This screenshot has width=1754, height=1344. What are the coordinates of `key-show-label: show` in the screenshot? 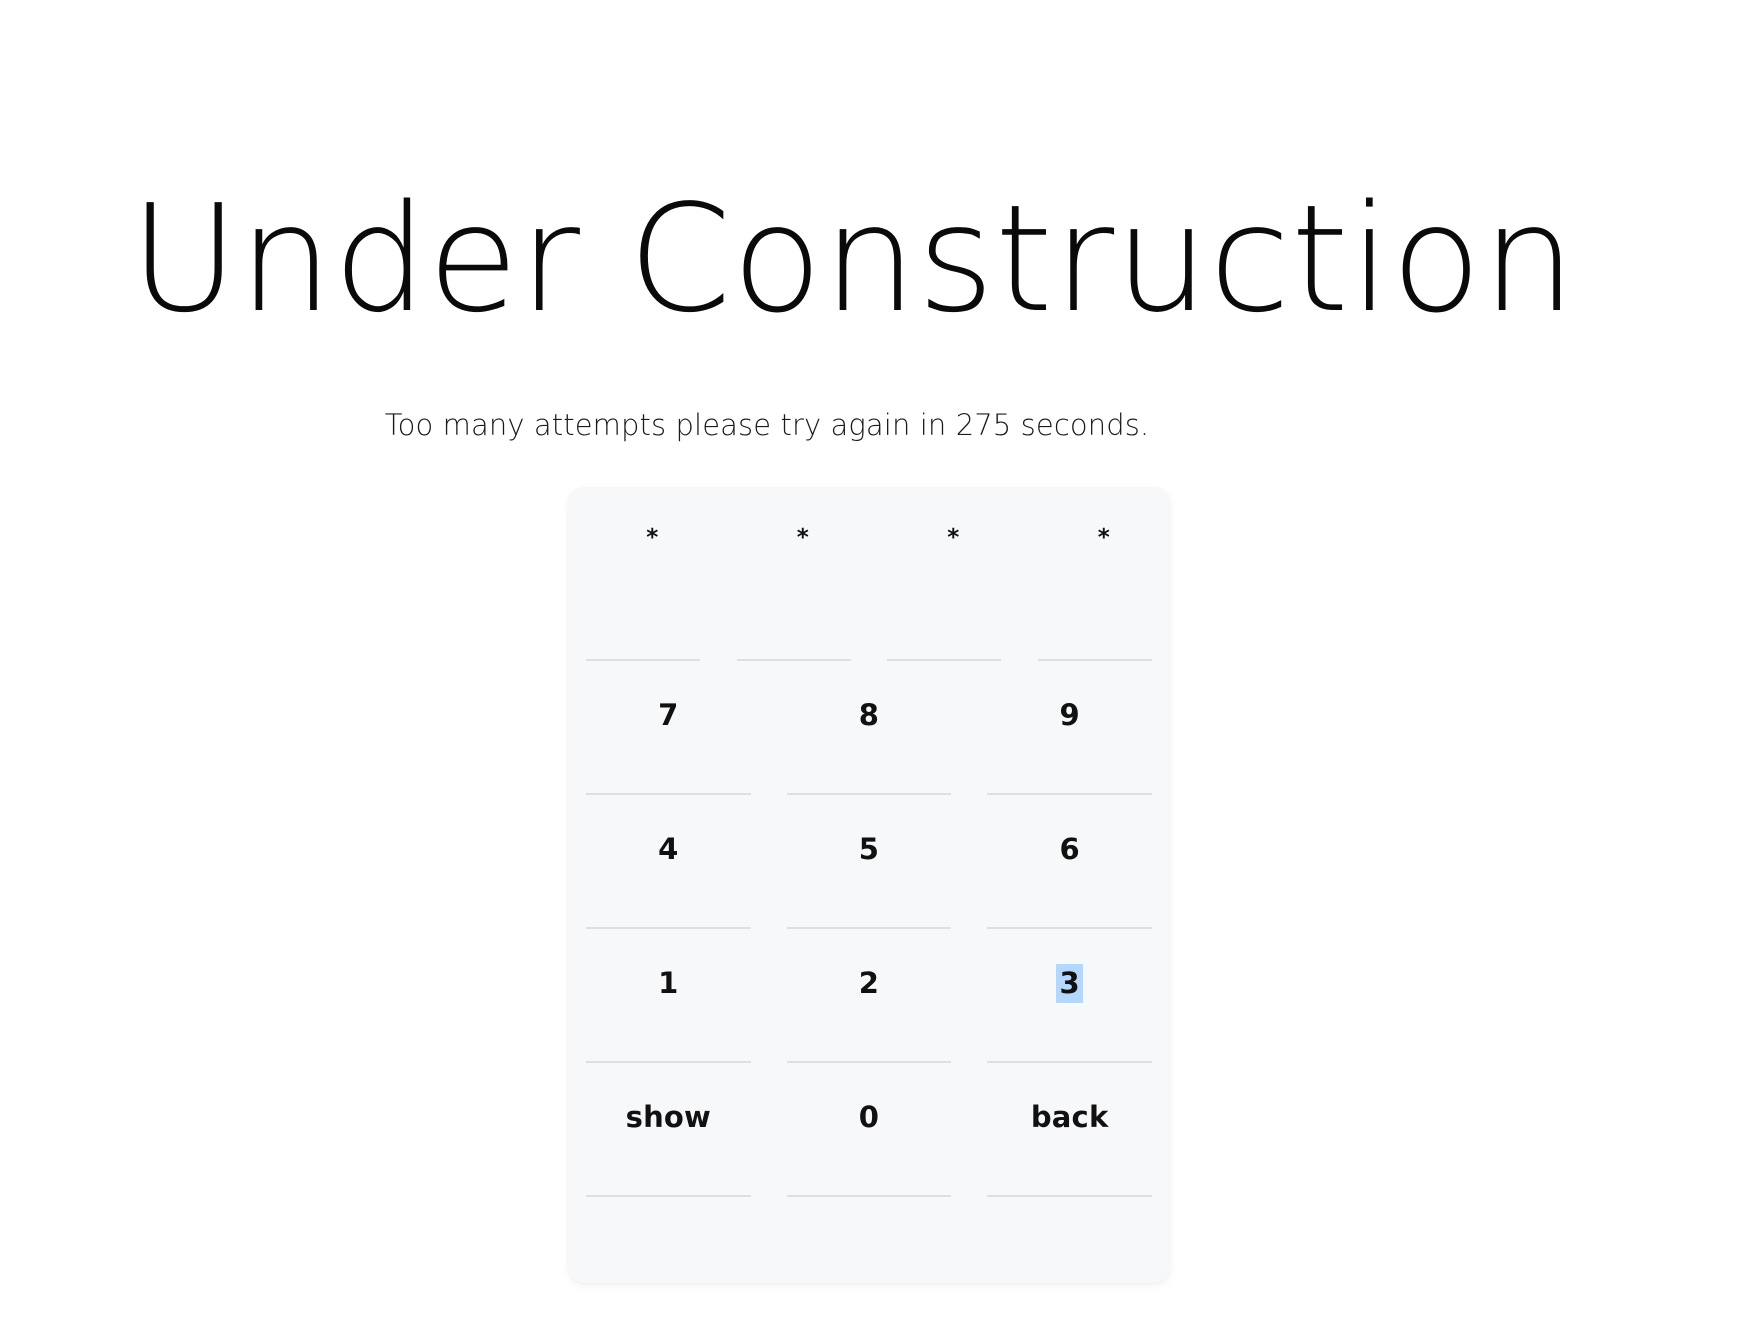 It's located at (668, 1117).